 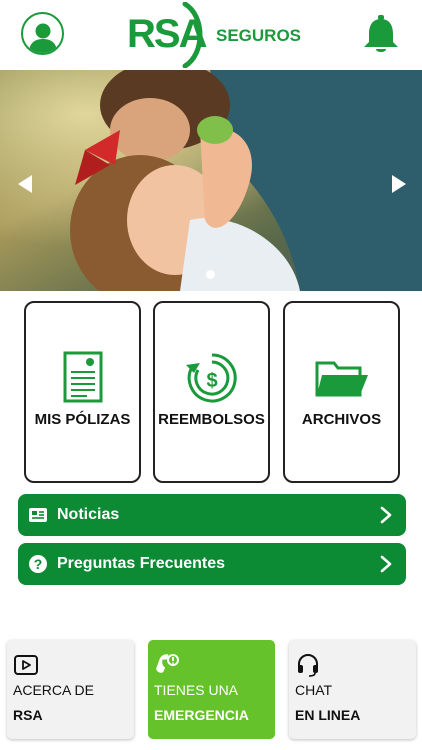 What do you see at coordinates (201, 715) in the screenshot?
I see `card-line2: EMERGENCIA` at bounding box center [201, 715].